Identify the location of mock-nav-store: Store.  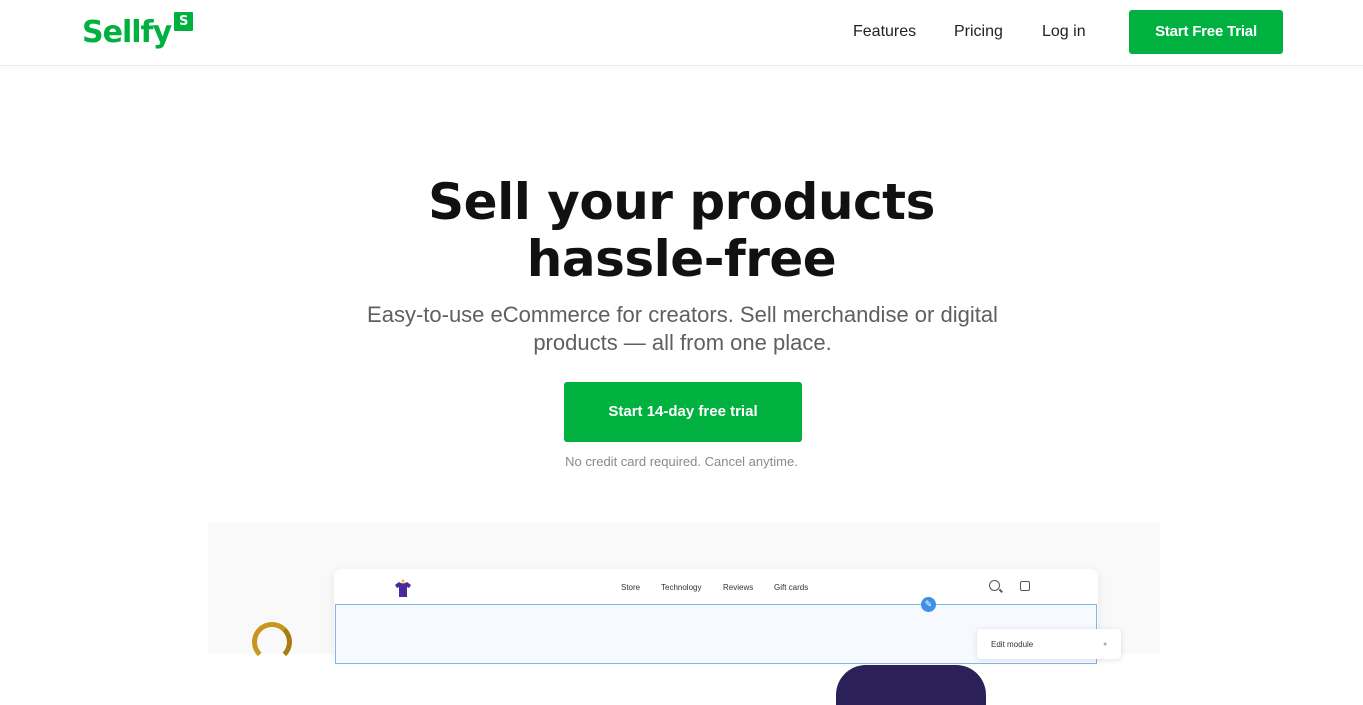
(631, 587).